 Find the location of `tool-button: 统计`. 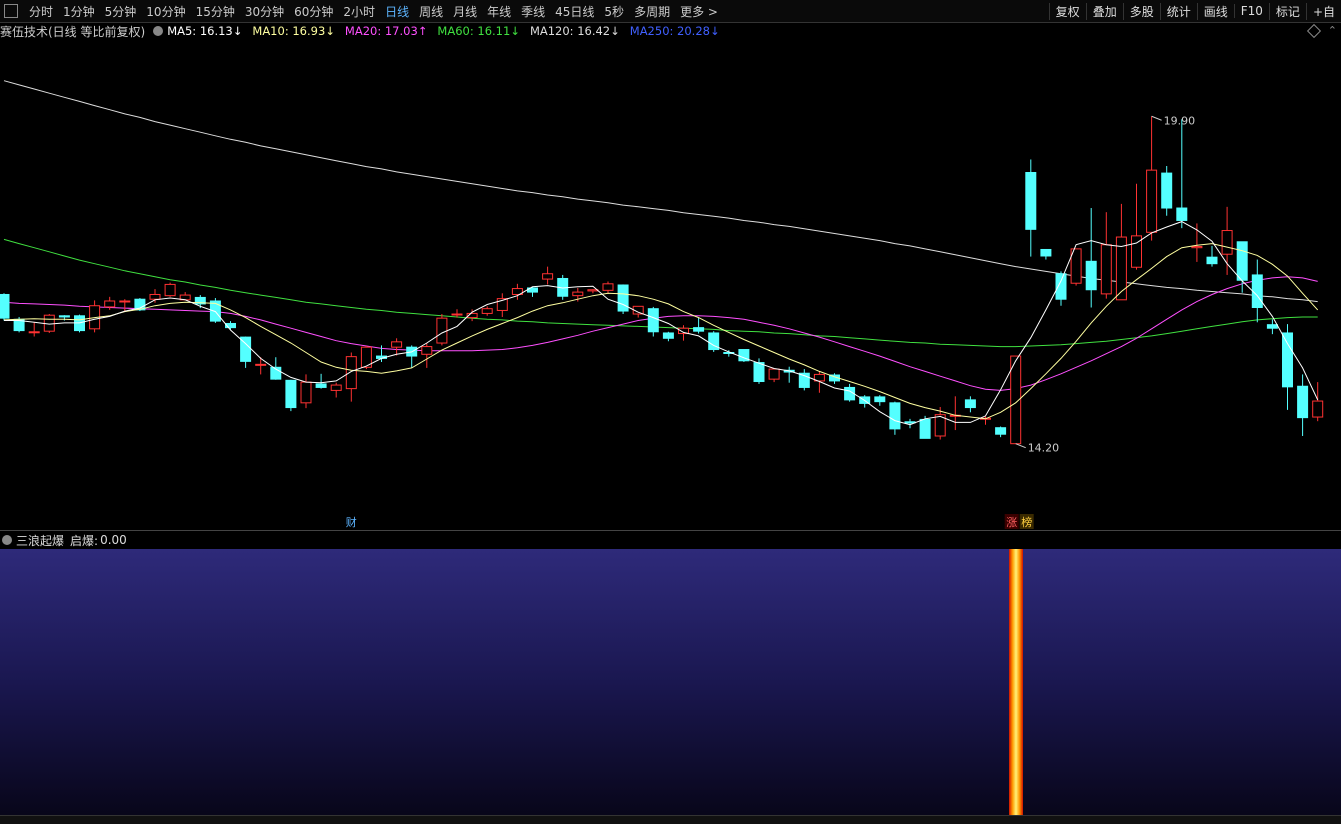

tool-button: 统计 is located at coordinates (1178, 11).